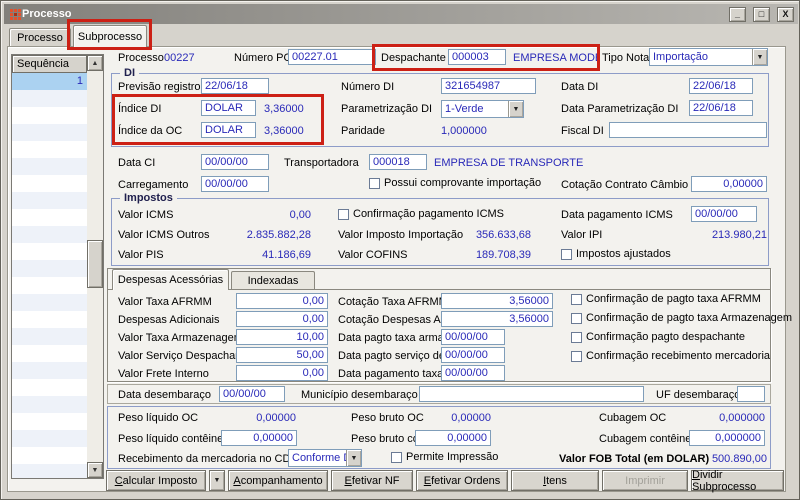 The height and width of the screenshot is (500, 800). I want to click on despachante-input: 000003, so click(477, 57).